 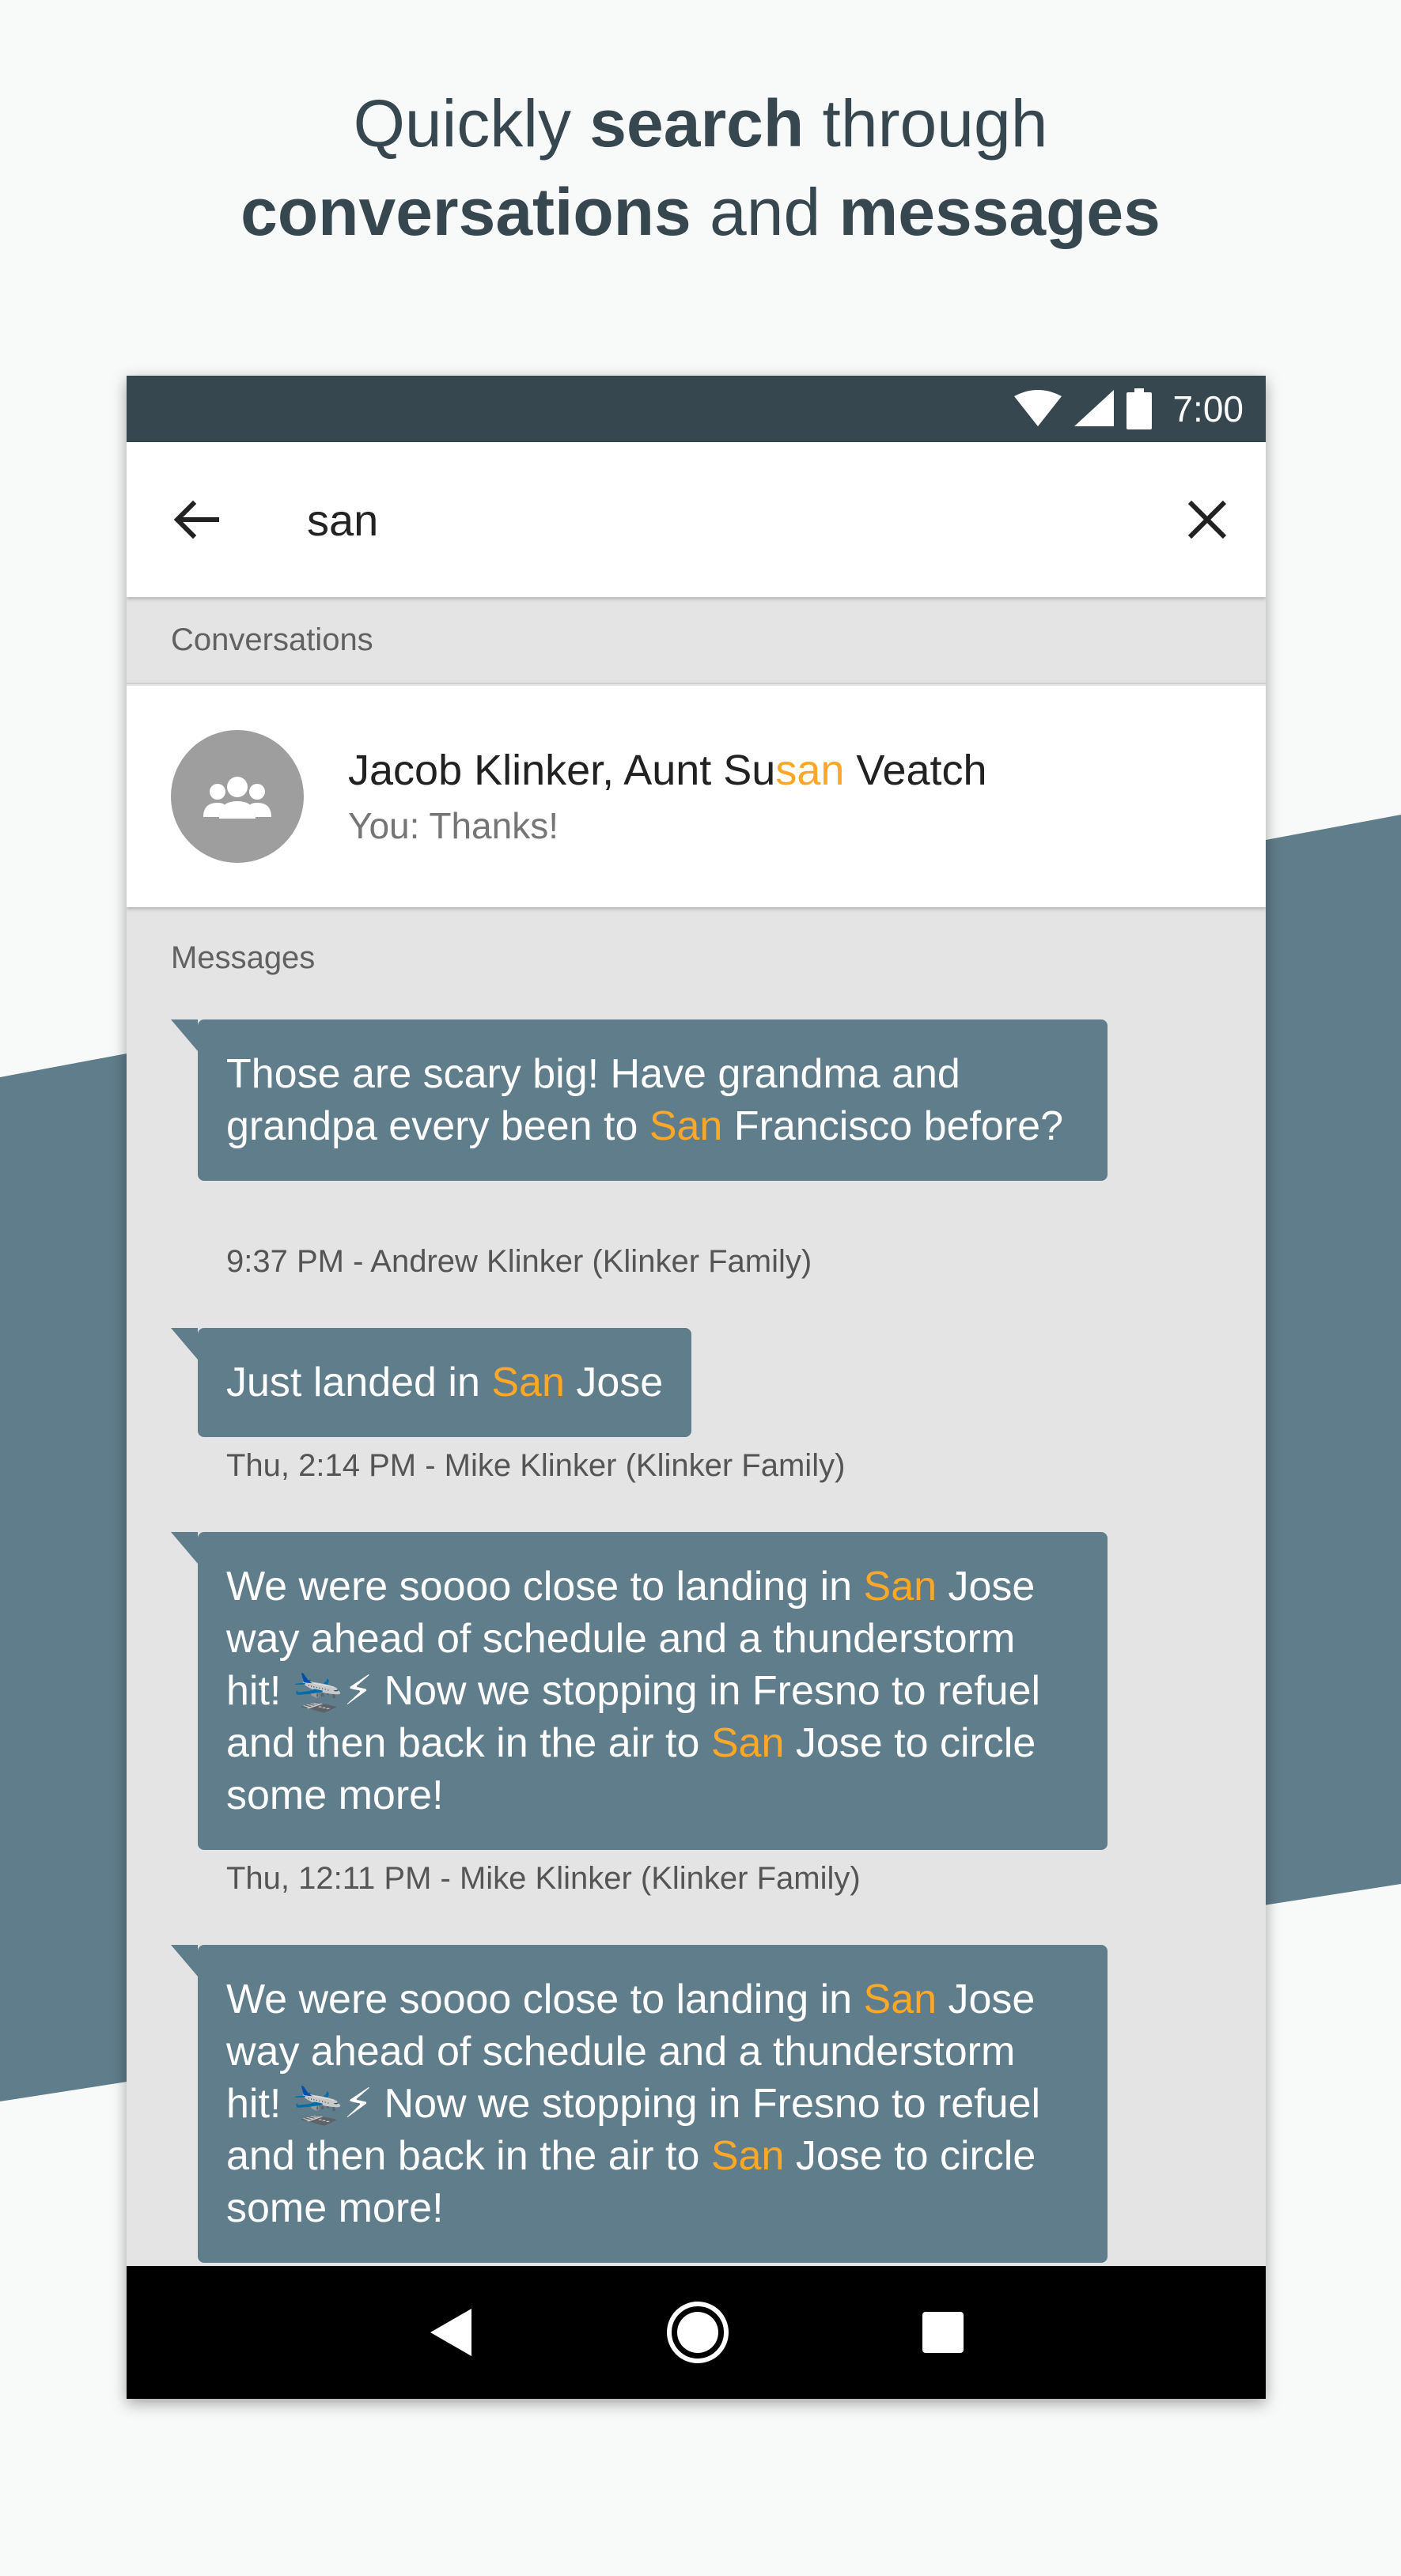 I want to click on message-text: Jose, so click(x=614, y=1383).